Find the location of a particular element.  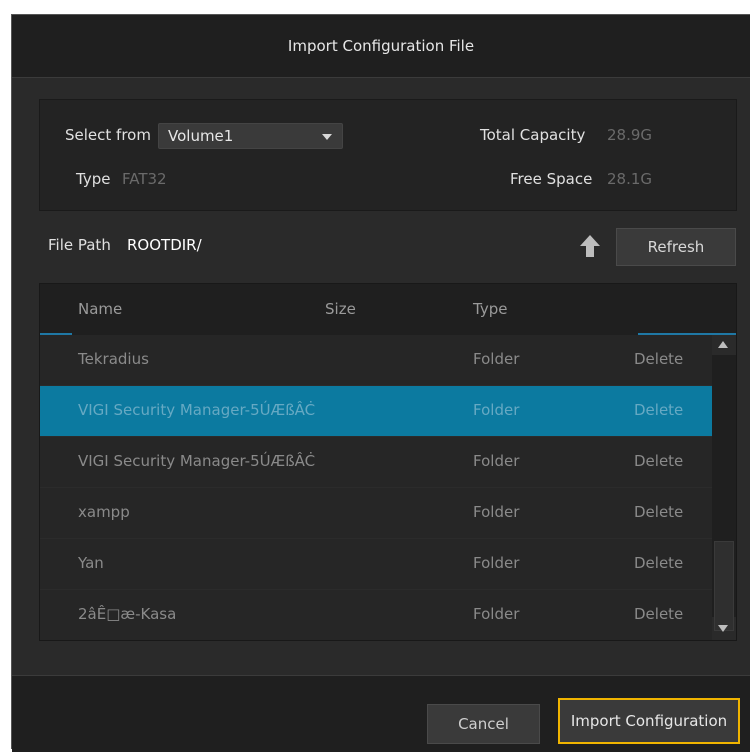

cancel-button-label: Cancel is located at coordinates (483, 724).